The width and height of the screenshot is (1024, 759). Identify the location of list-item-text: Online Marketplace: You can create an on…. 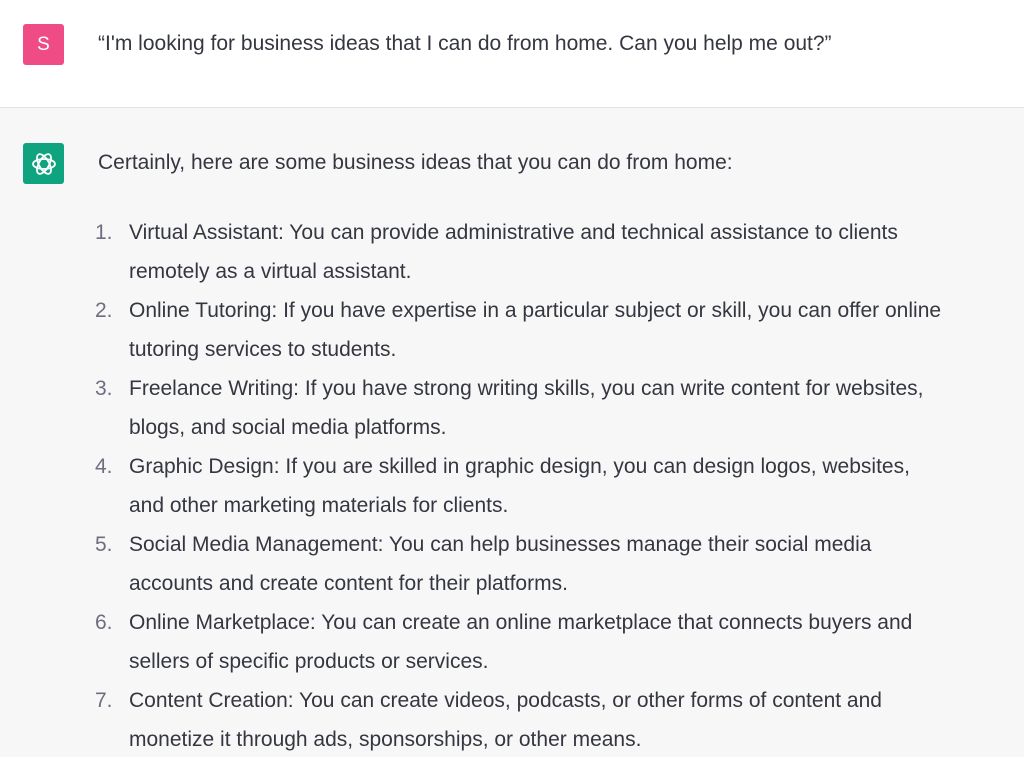
(574, 642).